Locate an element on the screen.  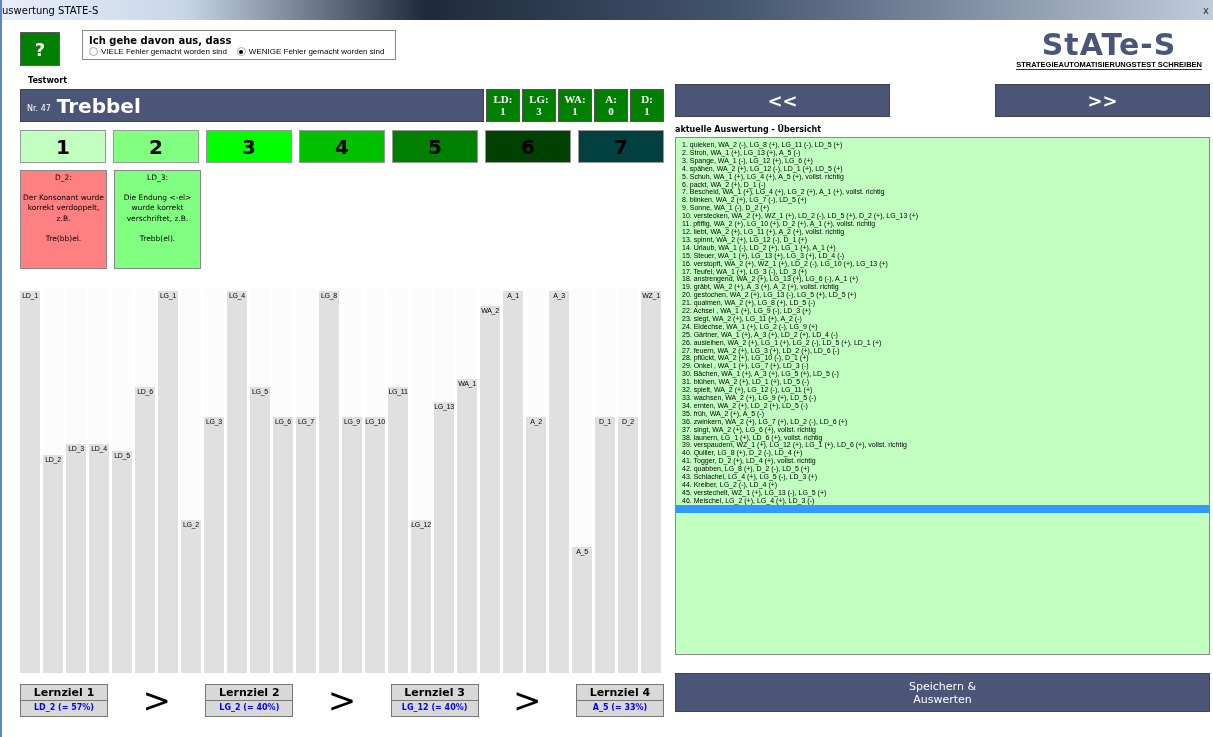
level-button: 4 is located at coordinates (342, 146).